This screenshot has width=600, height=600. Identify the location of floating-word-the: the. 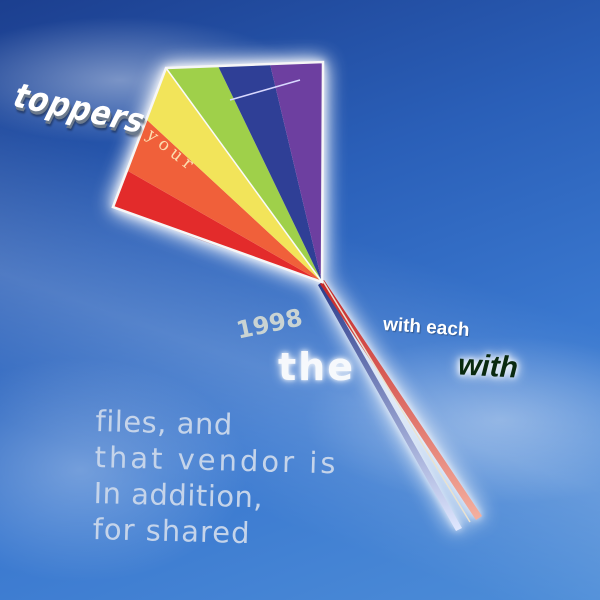
(316, 367).